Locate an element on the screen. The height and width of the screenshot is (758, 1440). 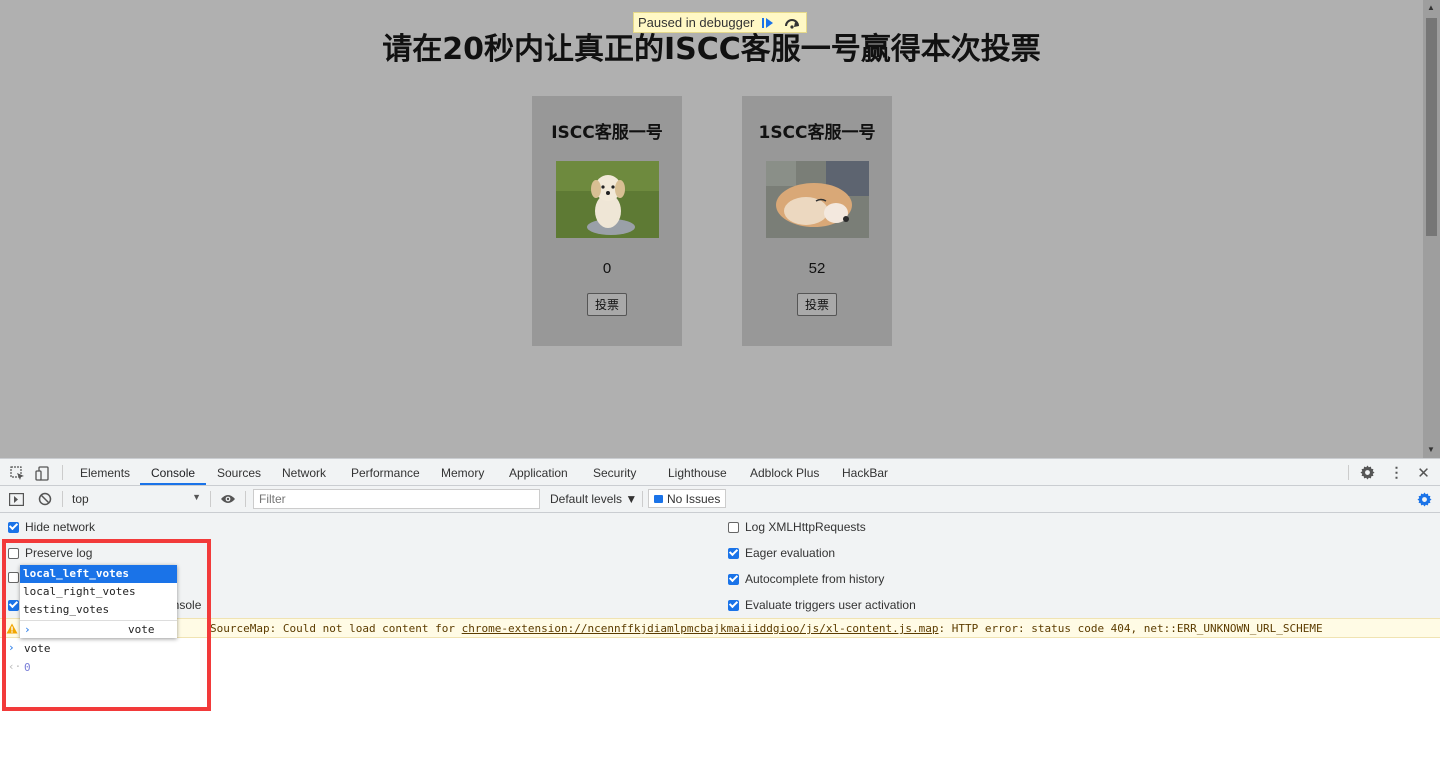
clear-console-icon is located at coordinates (45, 499).